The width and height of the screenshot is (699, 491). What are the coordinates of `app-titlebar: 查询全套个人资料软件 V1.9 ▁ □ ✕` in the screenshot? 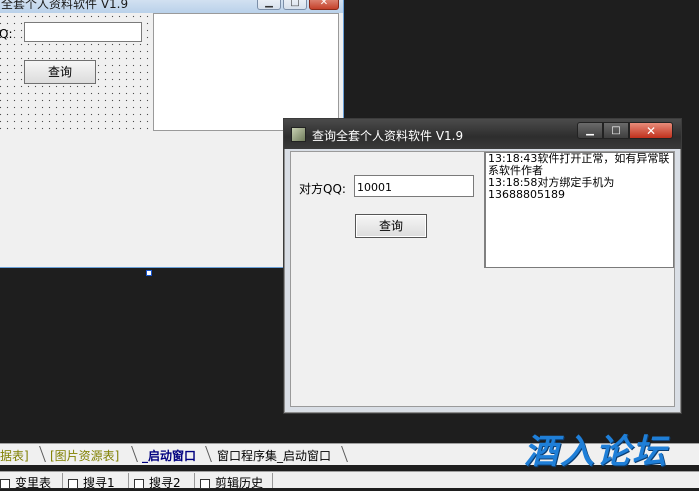 It's located at (482, 134).